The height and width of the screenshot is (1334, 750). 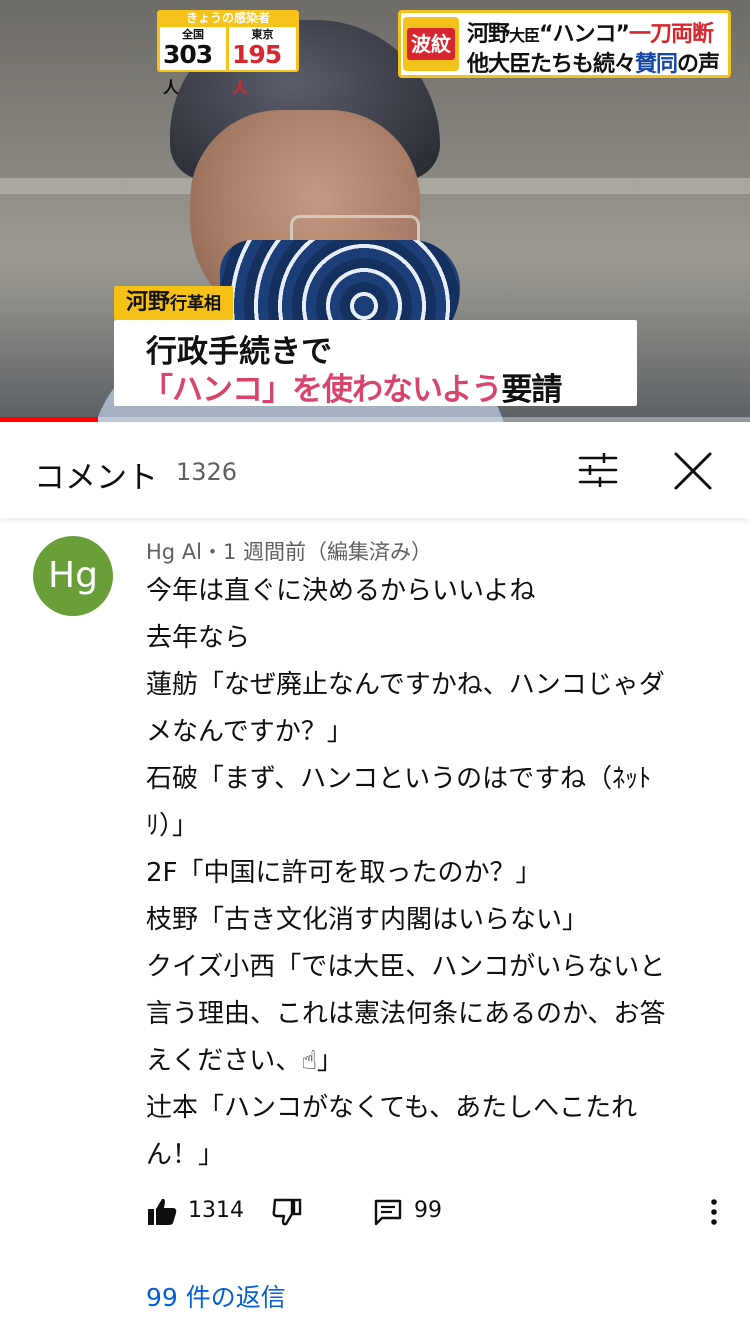 What do you see at coordinates (344, 873) in the screenshot?
I see `comment-line: 2F「中国に許可を取ったのか？」` at bounding box center [344, 873].